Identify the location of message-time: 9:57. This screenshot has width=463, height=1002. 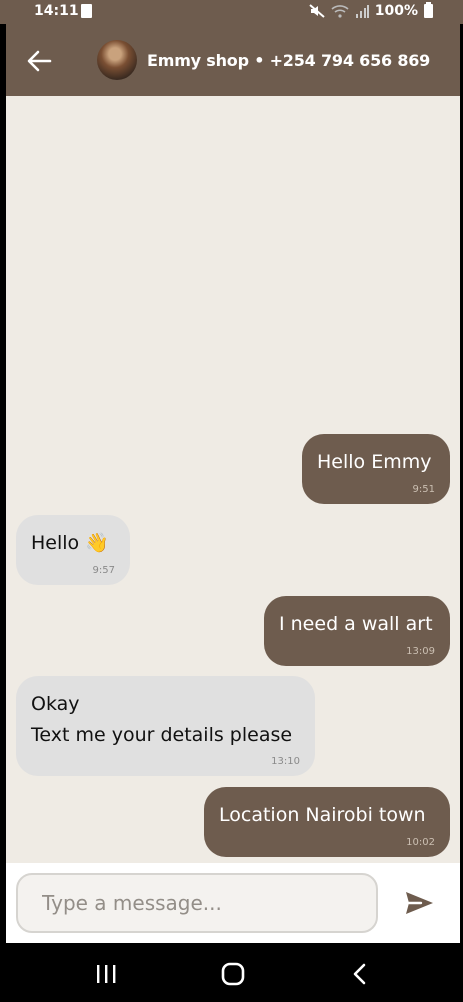
(103, 570).